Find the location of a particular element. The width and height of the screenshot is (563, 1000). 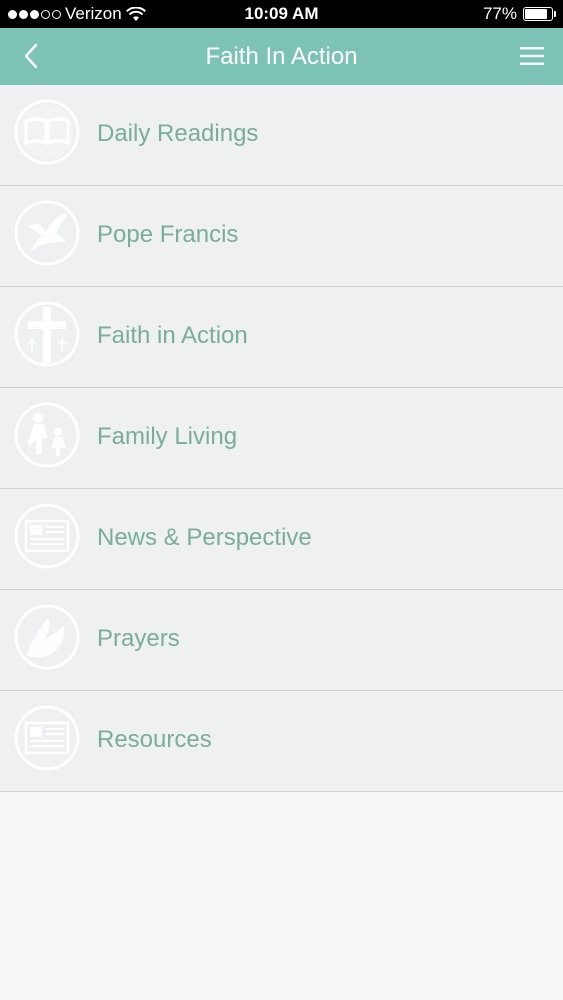

menu-item-news-perspective: News & Perspective is located at coordinates (281, 539).